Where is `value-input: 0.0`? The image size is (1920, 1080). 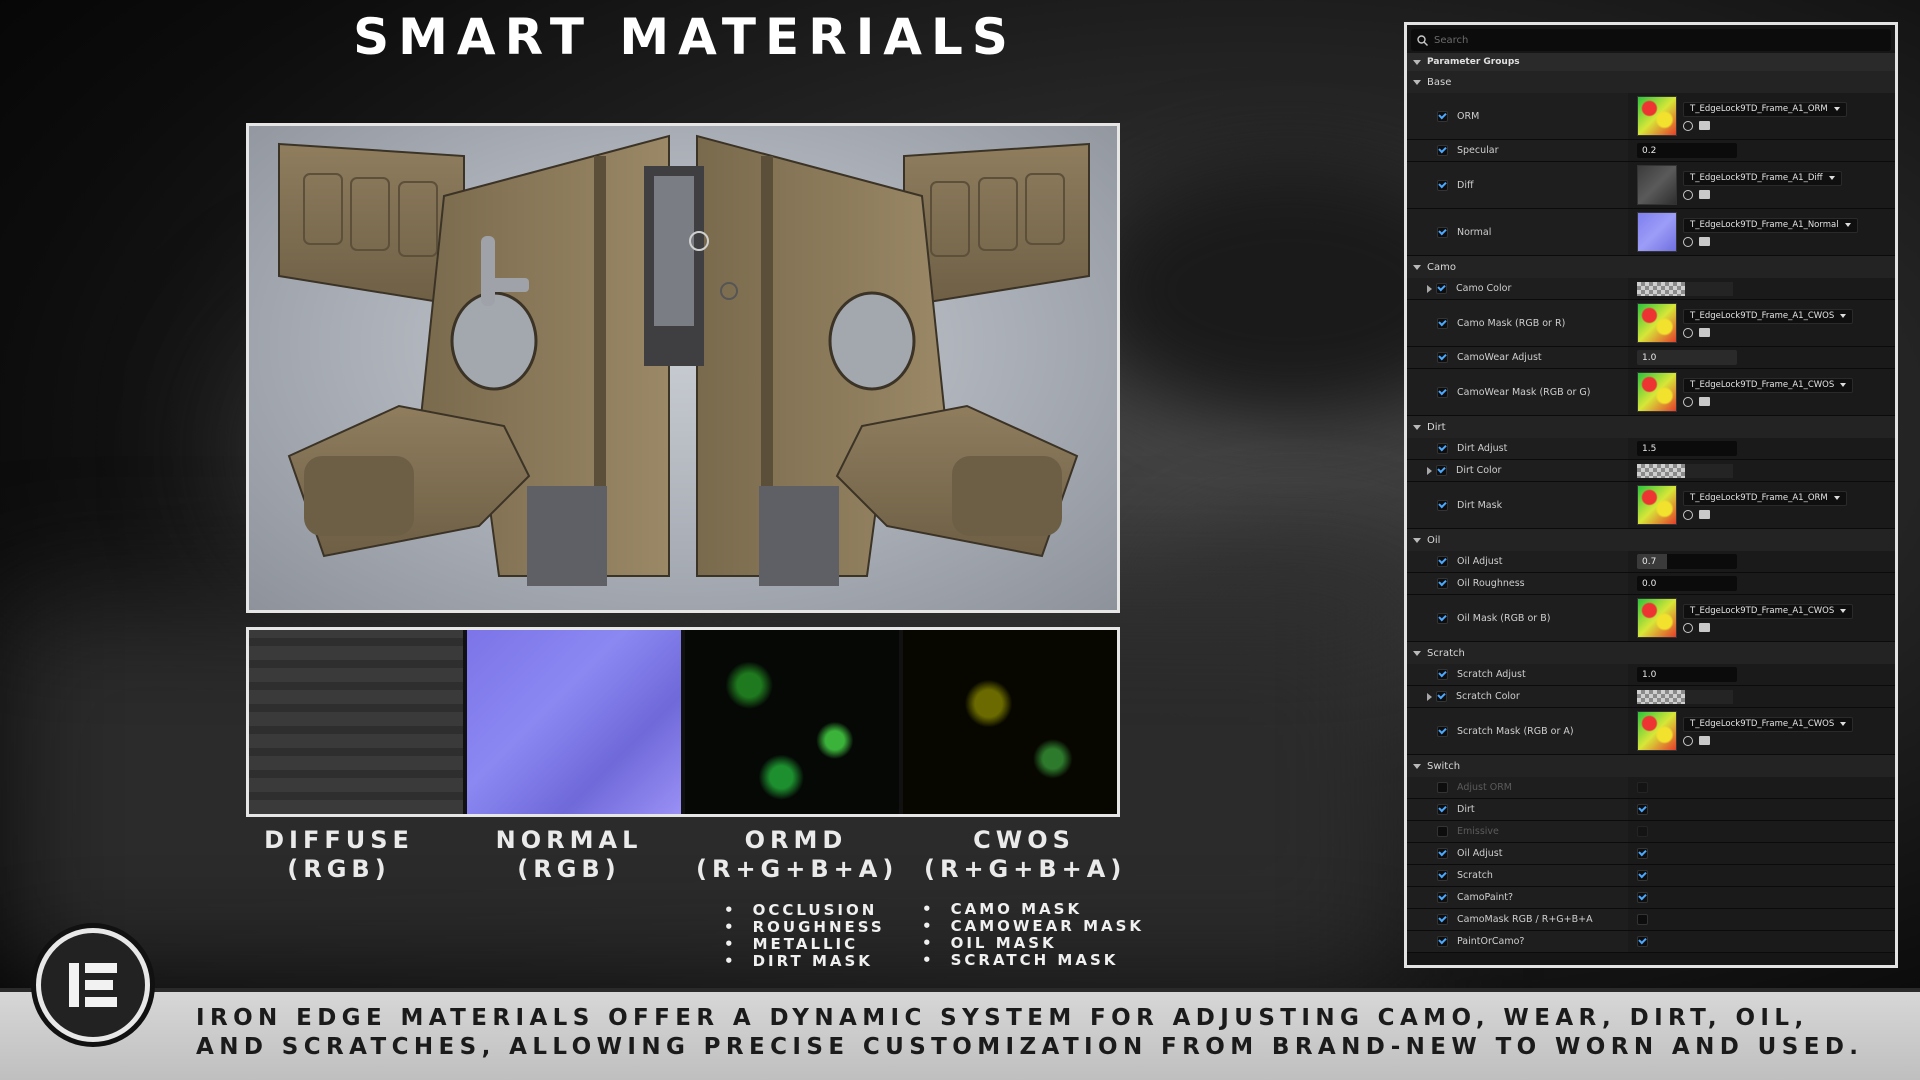
value-input: 0.0 is located at coordinates (1687, 583).